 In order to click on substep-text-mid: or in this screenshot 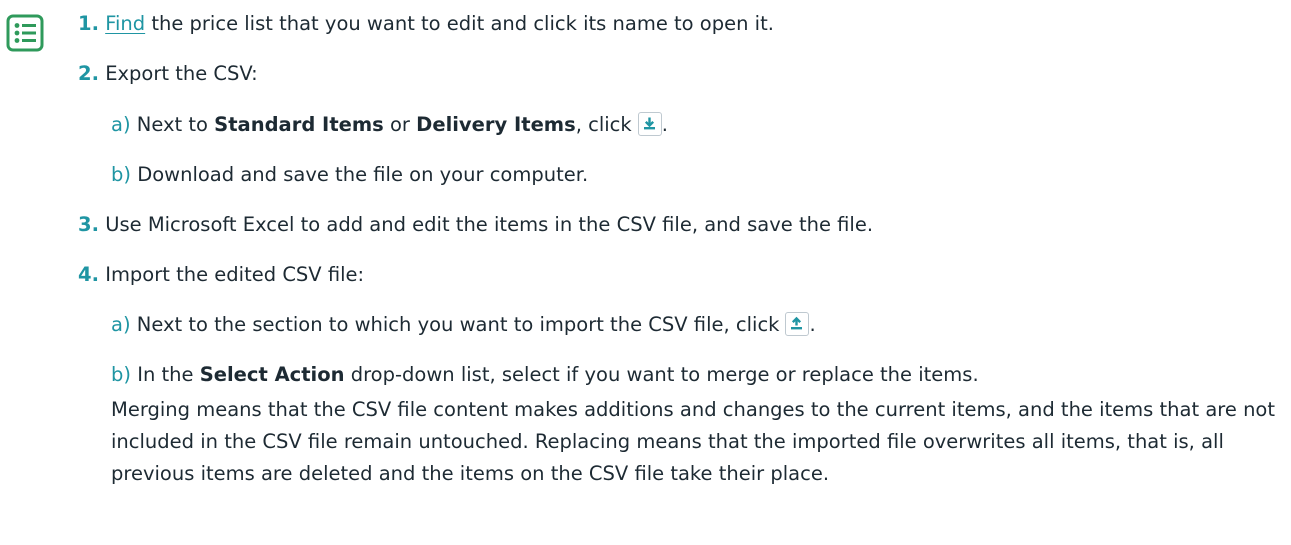, I will do `click(400, 124)`.